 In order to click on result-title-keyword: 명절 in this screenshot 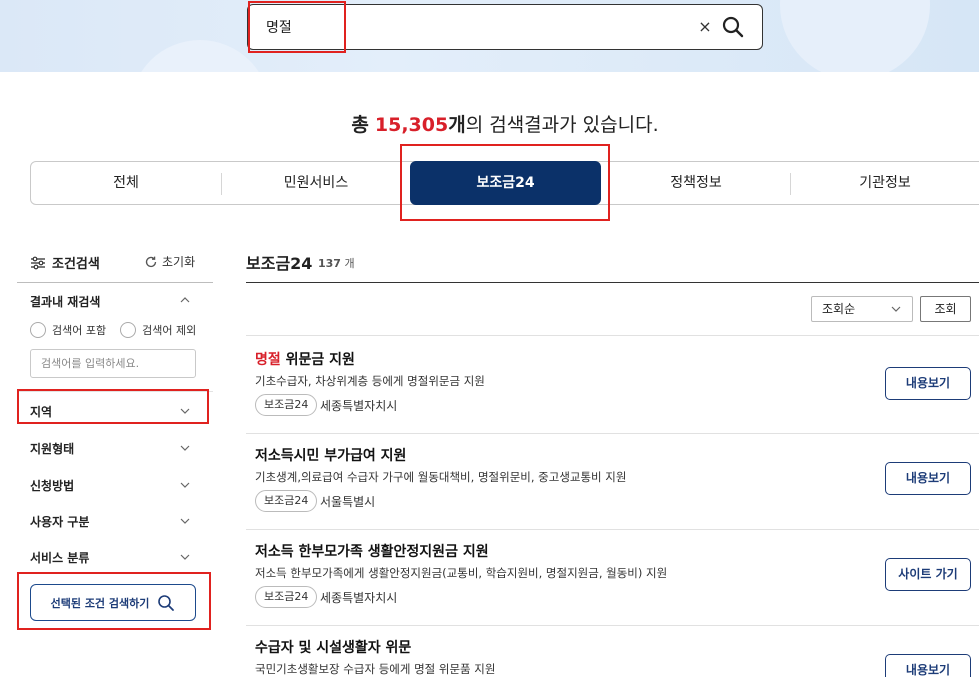, I will do `click(268, 360)`.